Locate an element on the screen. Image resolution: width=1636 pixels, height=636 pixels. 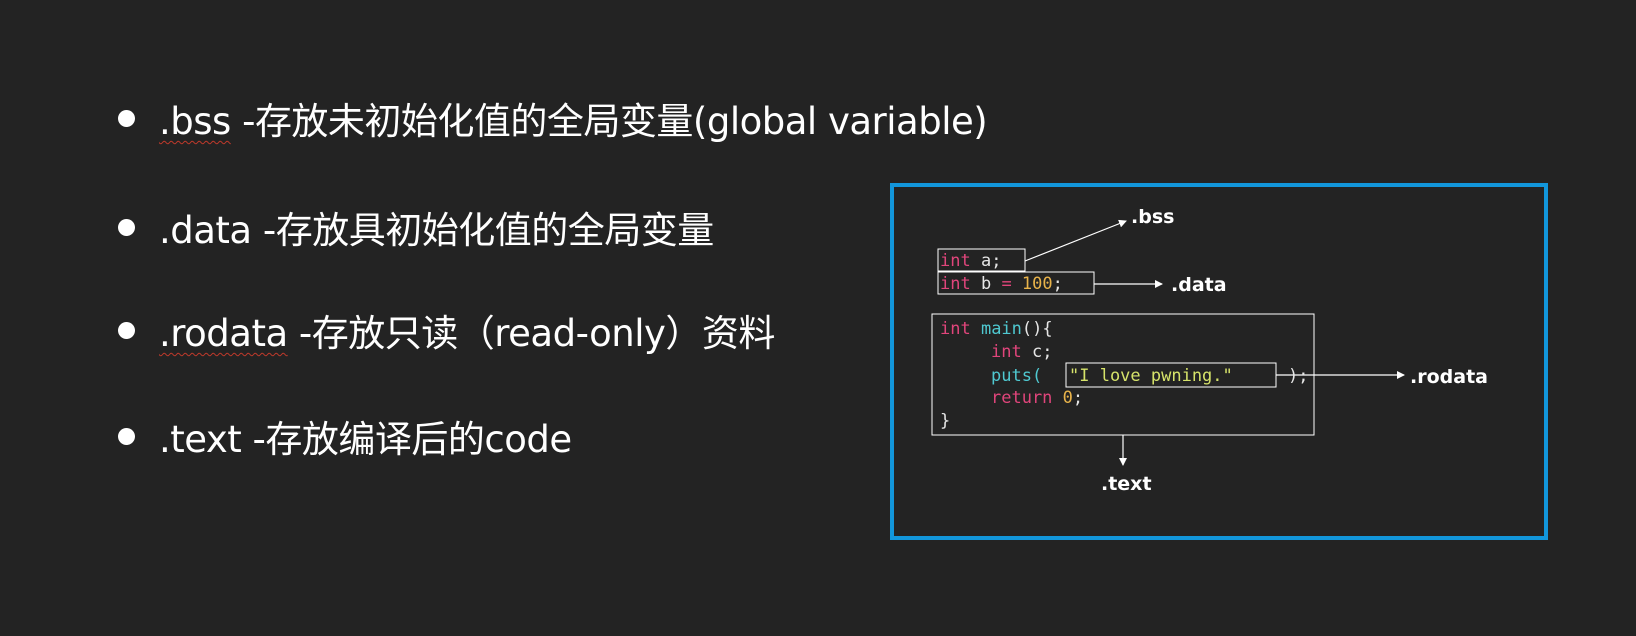
code-keyword: return is located at coordinates (1021, 398).